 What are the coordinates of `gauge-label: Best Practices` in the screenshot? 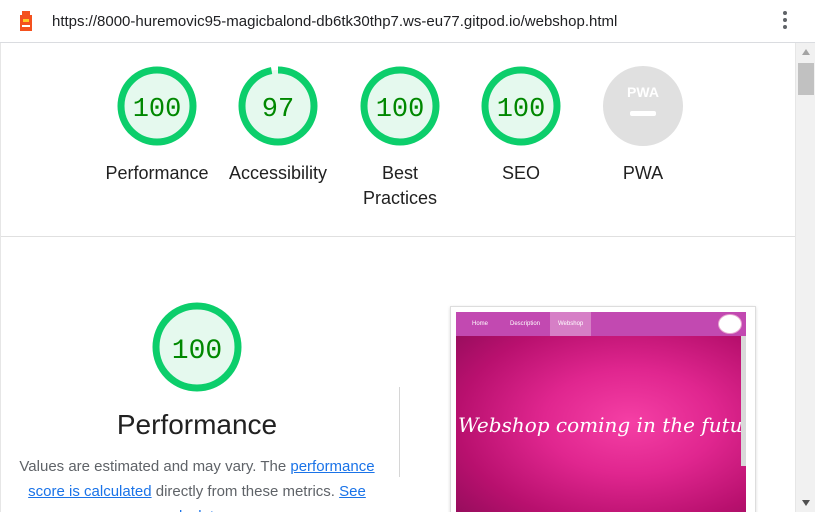 It's located at (400, 186).